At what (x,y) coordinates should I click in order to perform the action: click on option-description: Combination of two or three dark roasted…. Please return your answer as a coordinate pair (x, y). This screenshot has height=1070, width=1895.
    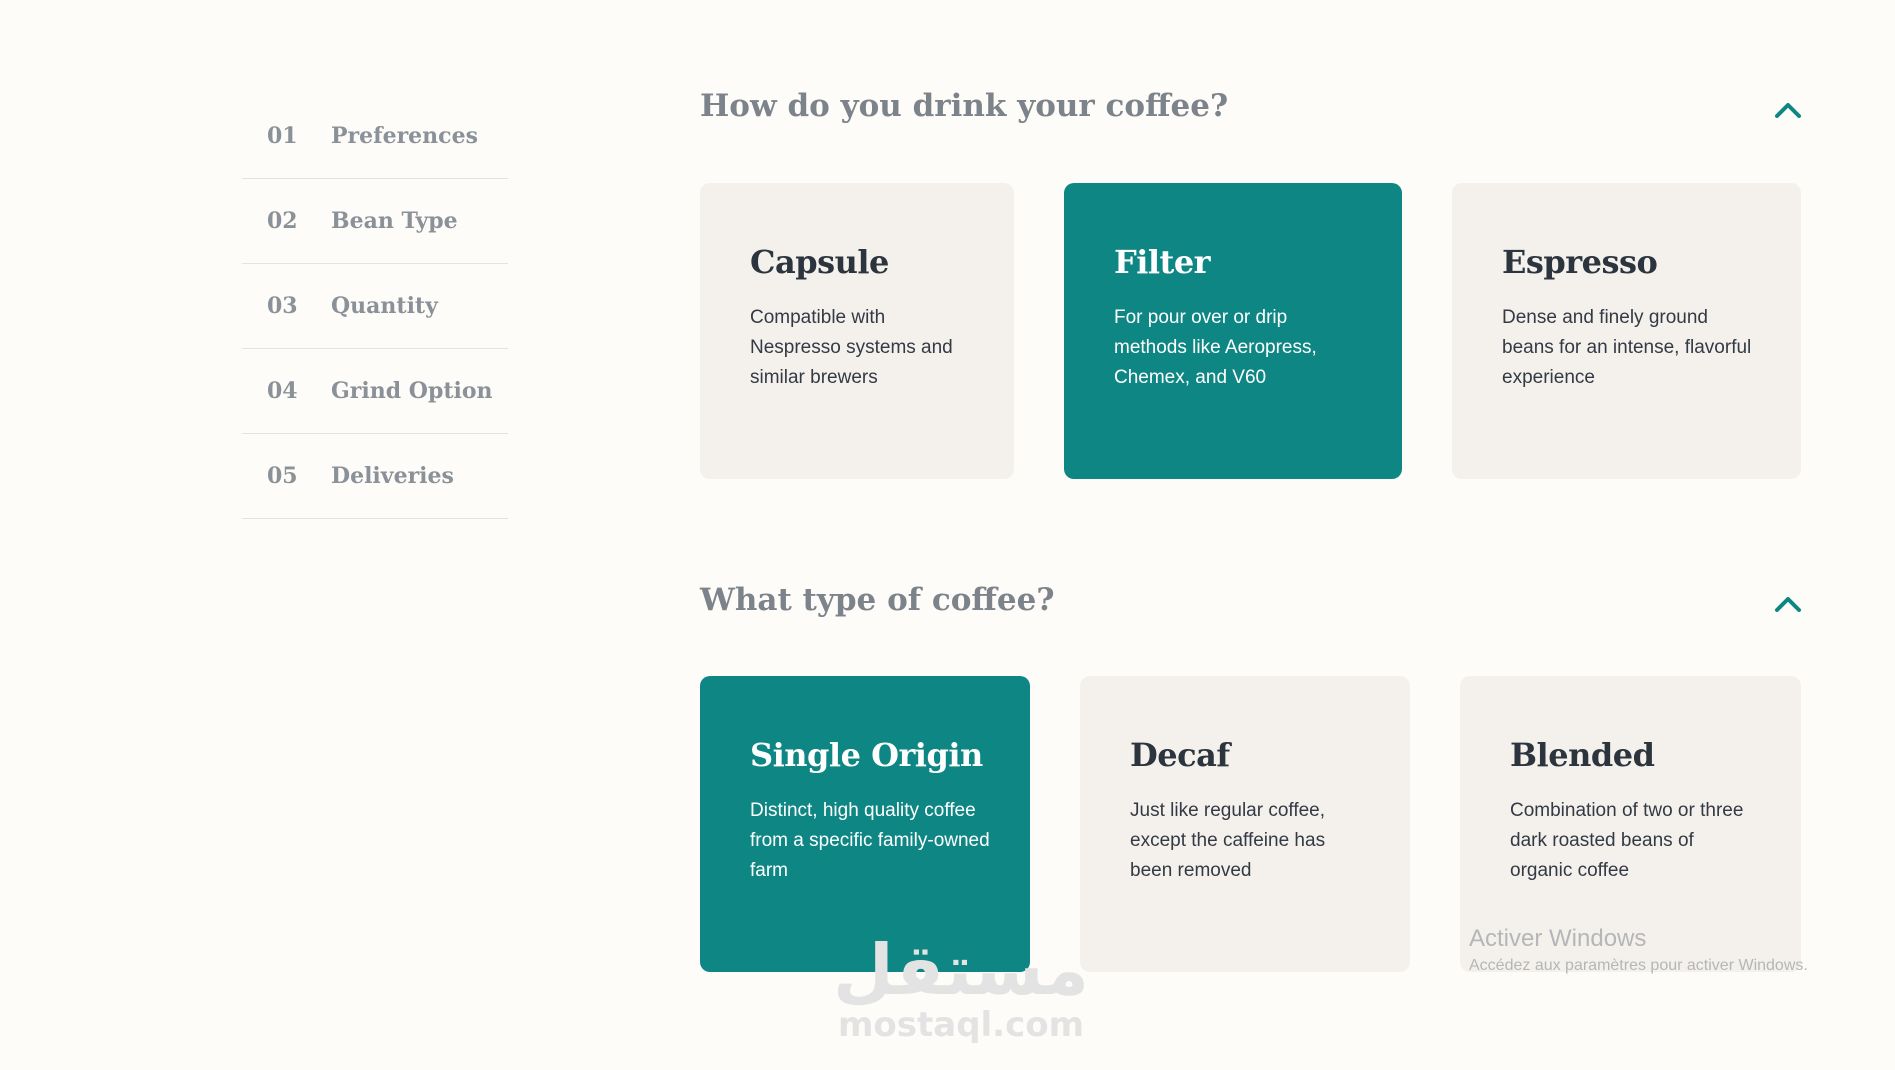
    Looking at the image, I should click on (1627, 840).